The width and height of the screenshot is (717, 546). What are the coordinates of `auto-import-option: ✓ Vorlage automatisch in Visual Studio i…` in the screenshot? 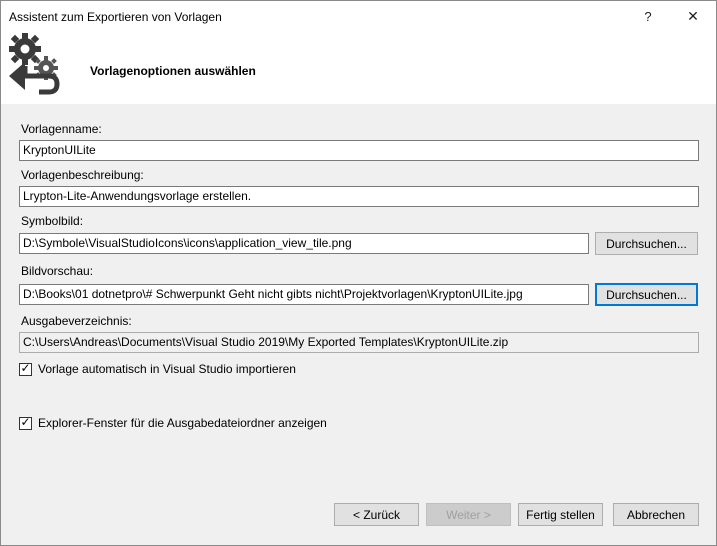 It's located at (157, 368).